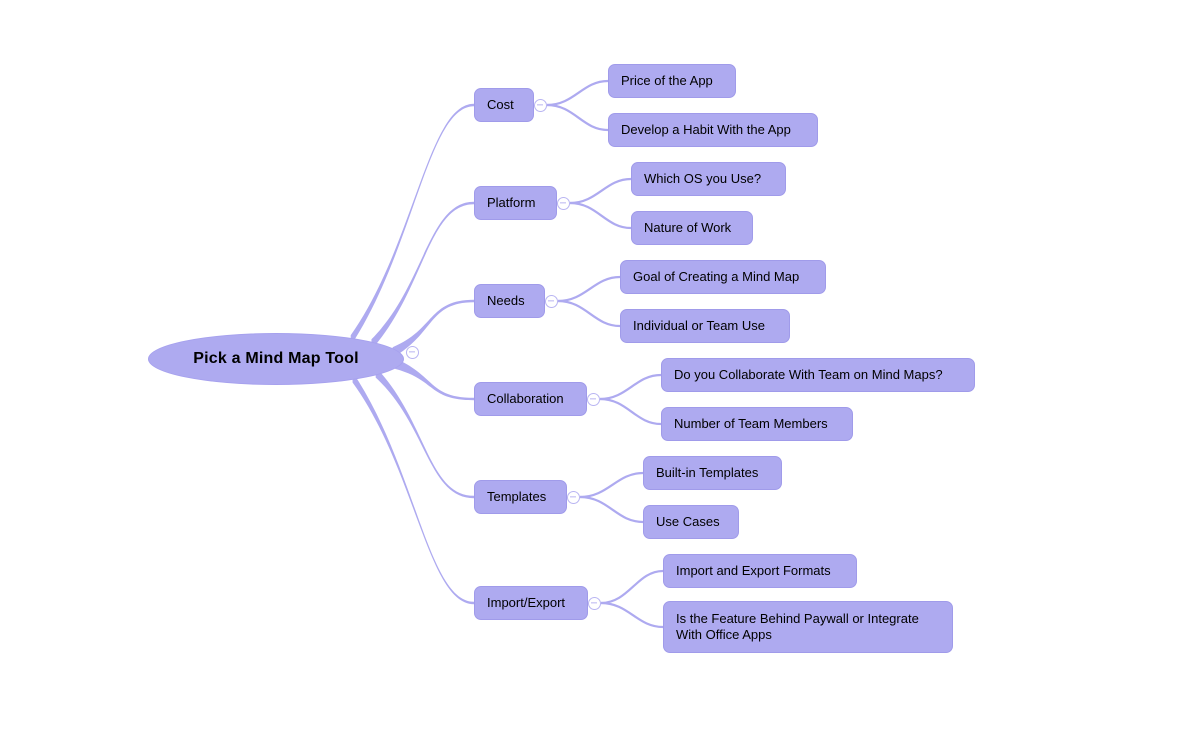 This screenshot has width=1200, height=736. I want to click on branch-node-1: Platform, so click(515, 203).